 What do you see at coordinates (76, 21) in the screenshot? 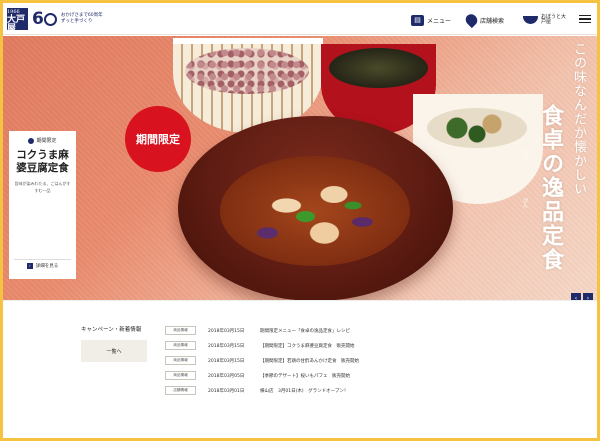
I see `anniversary-line-2: ずっと手づくり` at bounding box center [76, 21].